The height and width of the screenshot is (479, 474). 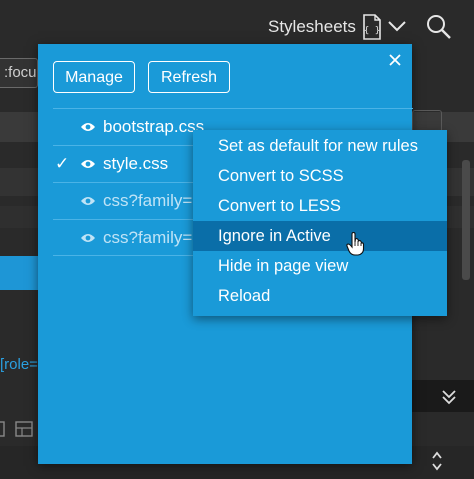 What do you see at coordinates (19, 273) in the screenshot?
I see `selected-row-fragment` at bounding box center [19, 273].